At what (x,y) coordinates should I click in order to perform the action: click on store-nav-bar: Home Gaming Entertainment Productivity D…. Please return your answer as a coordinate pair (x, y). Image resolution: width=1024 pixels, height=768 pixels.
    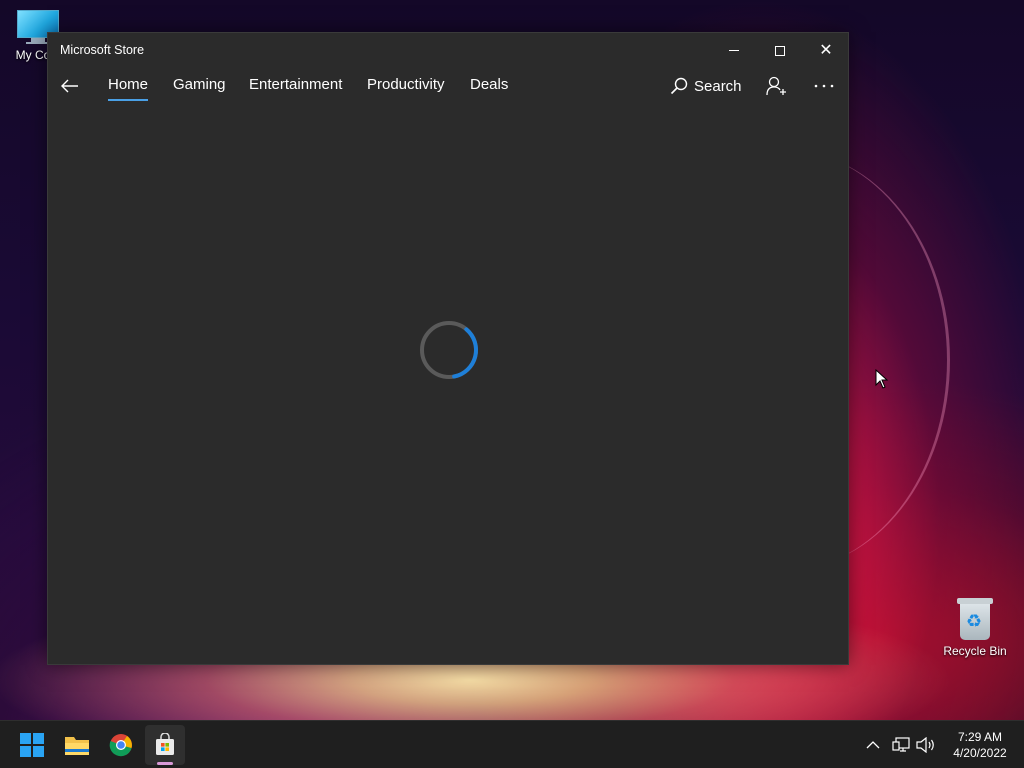
    Looking at the image, I should click on (448, 88).